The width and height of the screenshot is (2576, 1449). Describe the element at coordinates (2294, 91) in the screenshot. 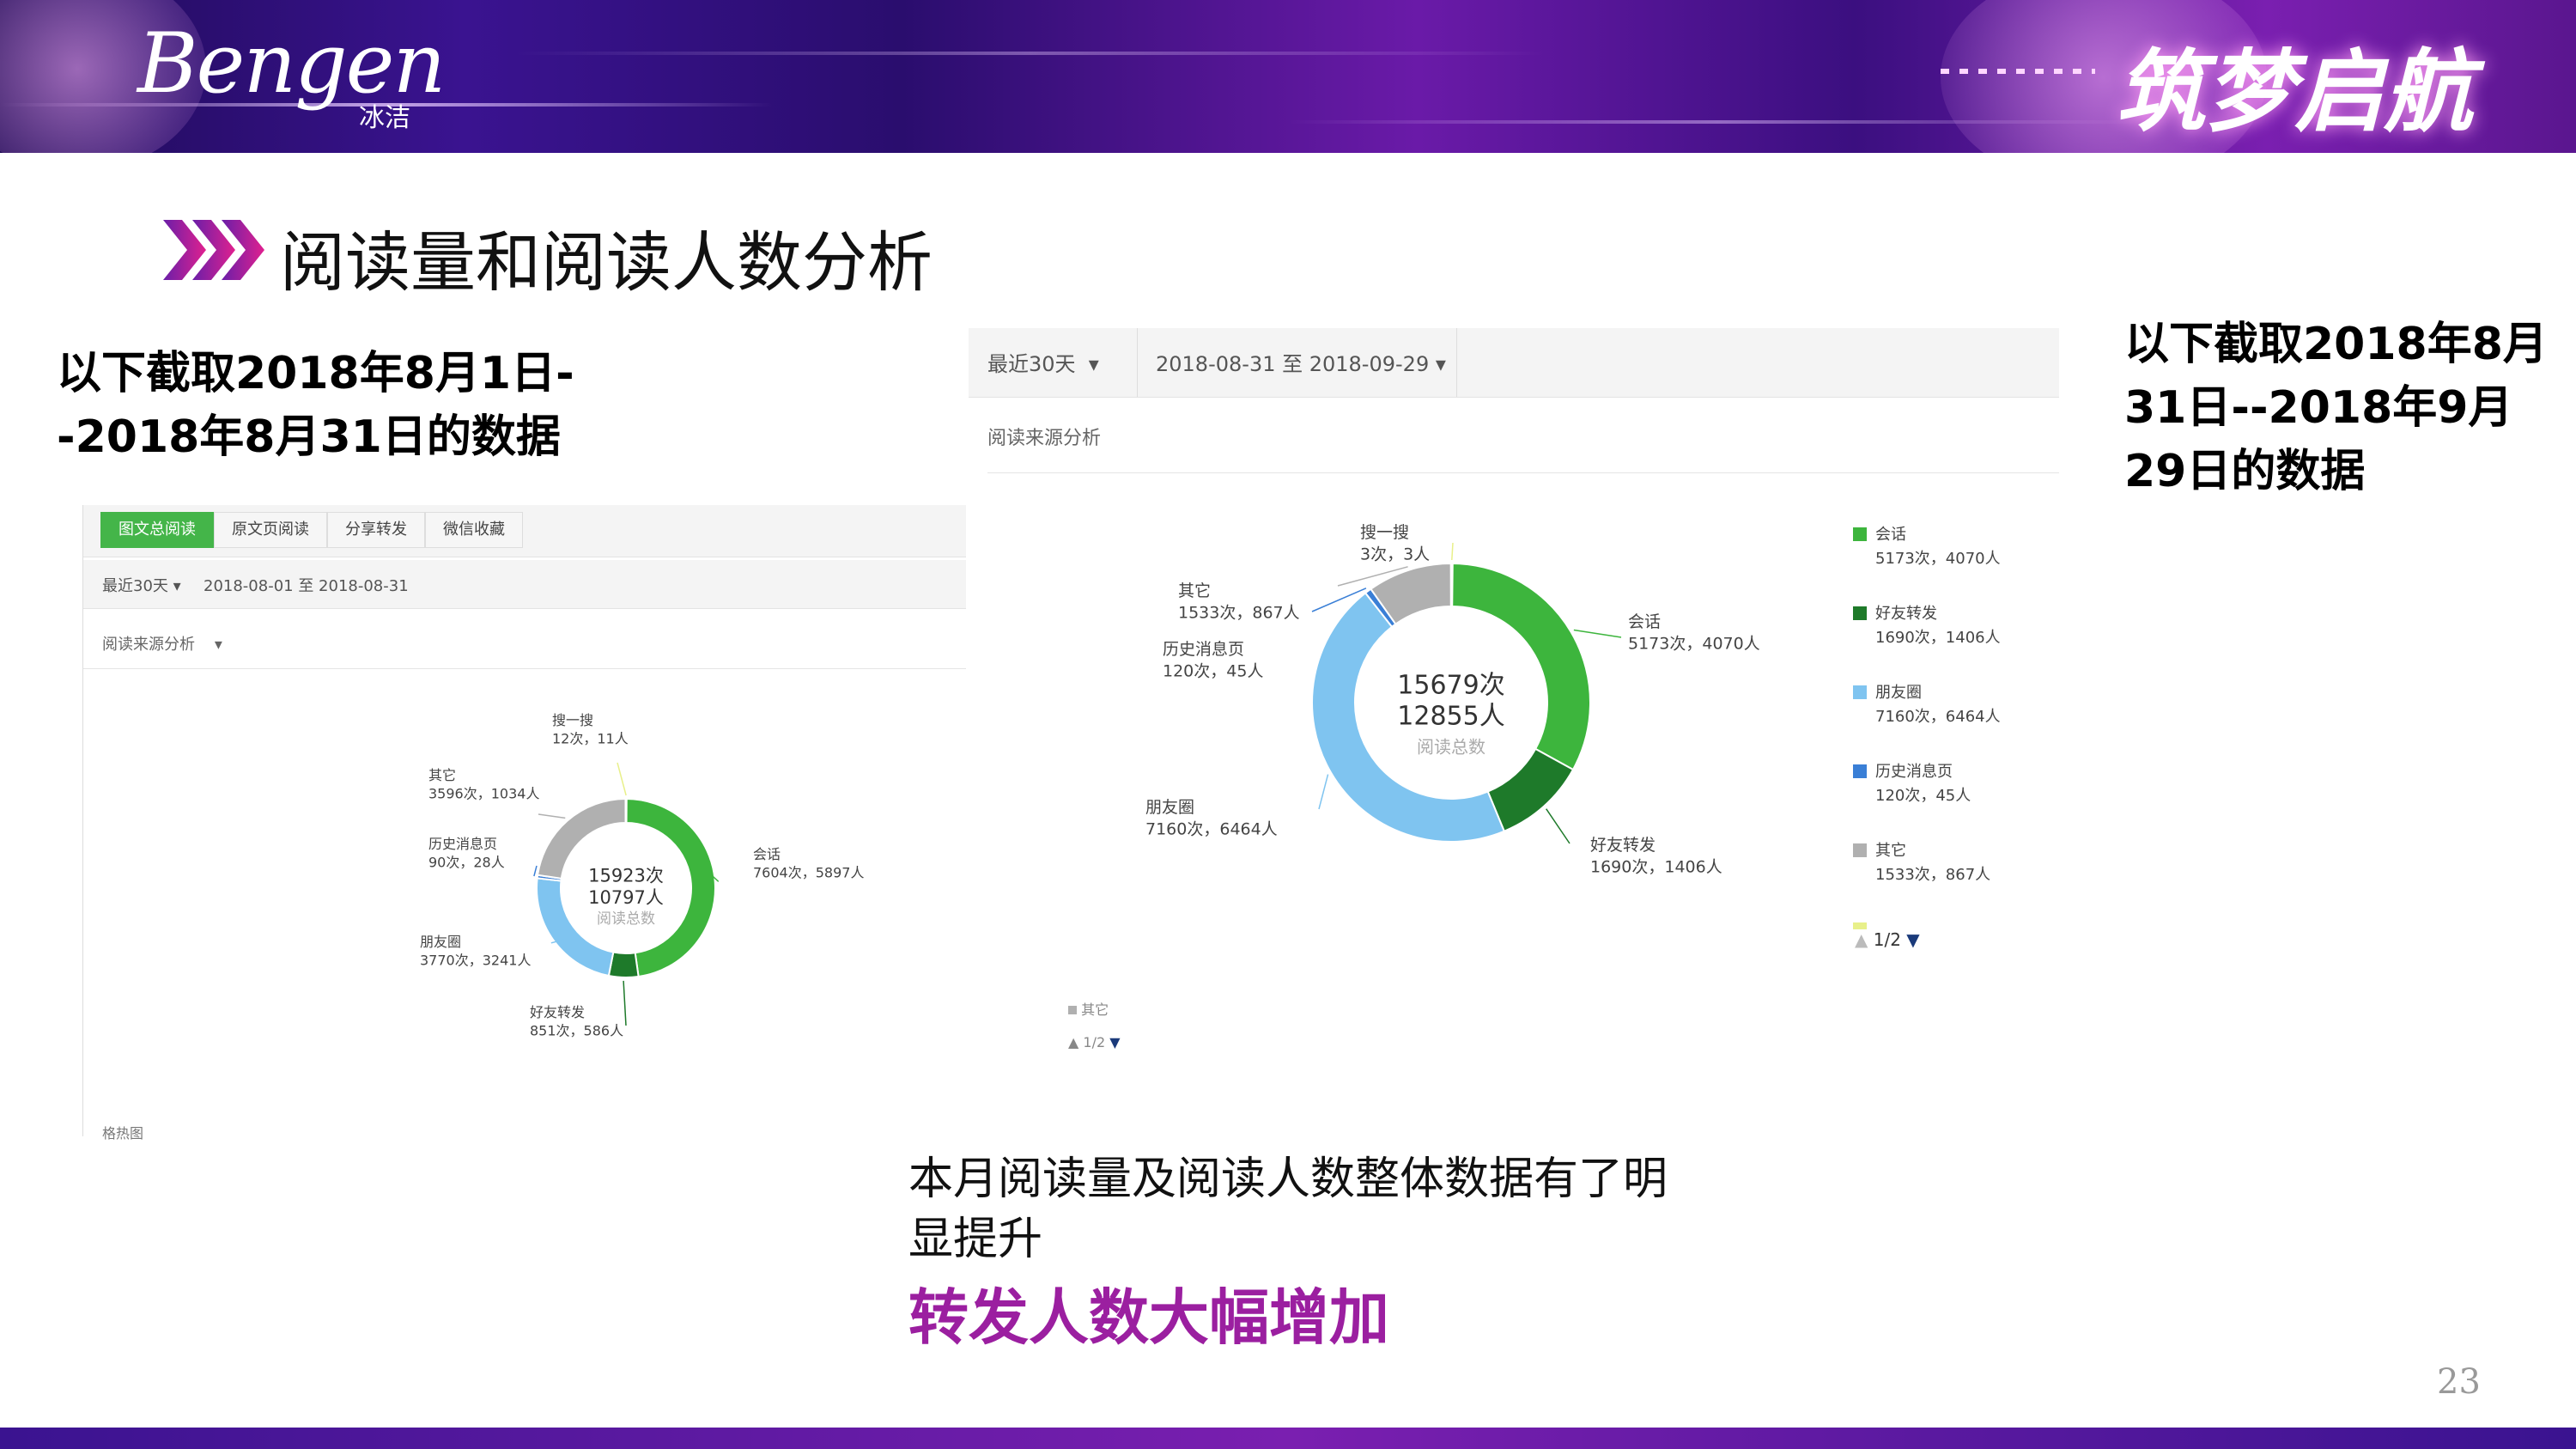

I see `slogan: 筑梦启航` at that location.